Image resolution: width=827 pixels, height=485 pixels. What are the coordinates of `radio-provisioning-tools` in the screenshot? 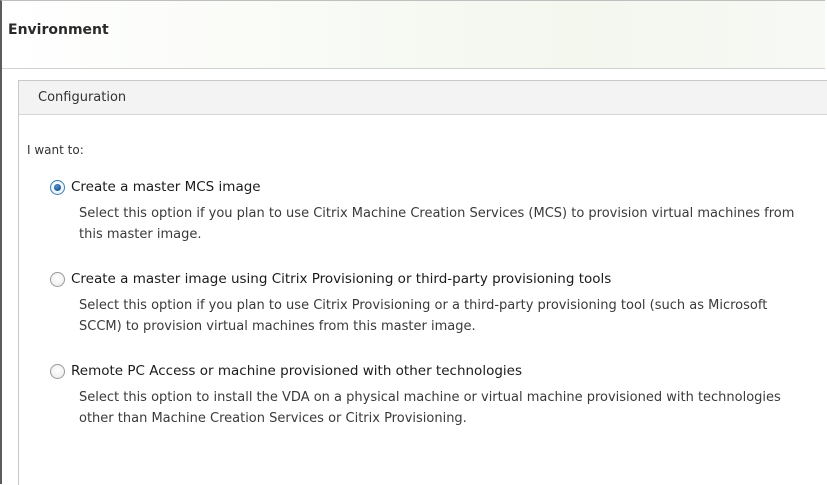 It's located at (57, 279).